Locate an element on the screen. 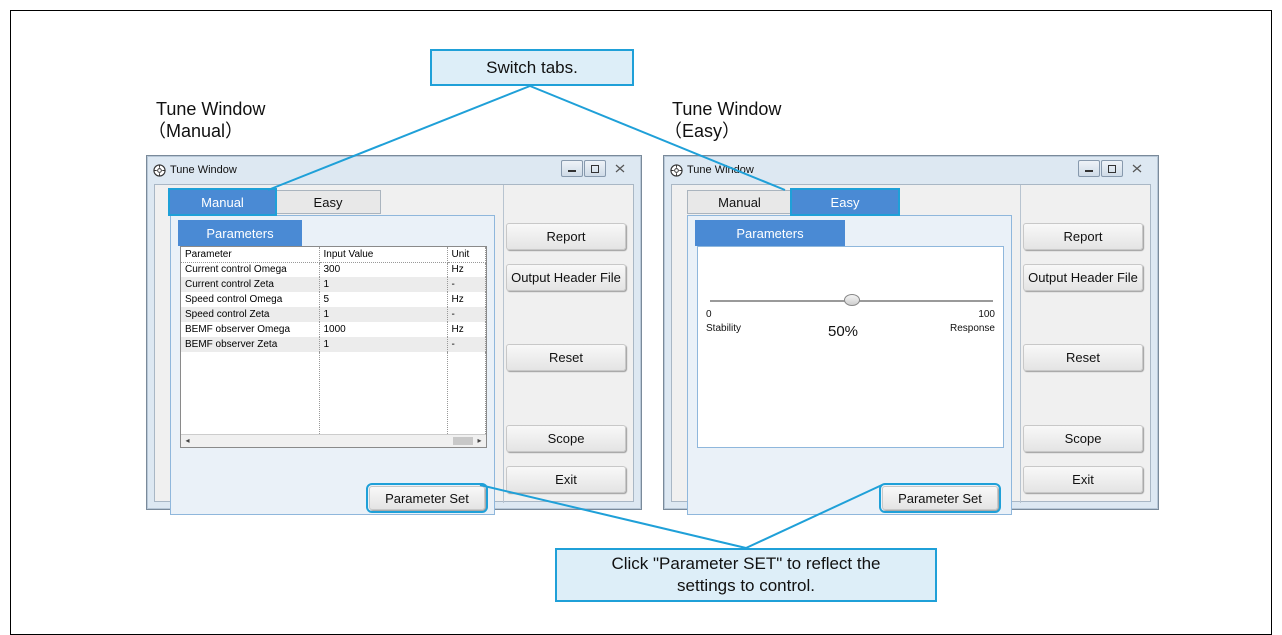 Image resolution: width=1282 pixels, height=635 pixels. column-header-unit: Unit is located at coordinates (466, 255).